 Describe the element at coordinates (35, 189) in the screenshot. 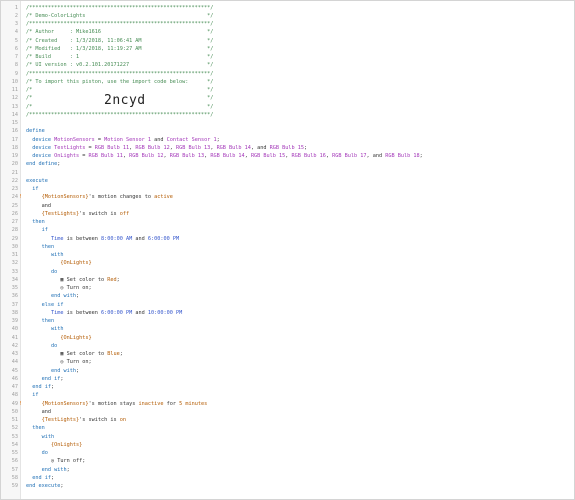

I see `code-token: if` at that location.